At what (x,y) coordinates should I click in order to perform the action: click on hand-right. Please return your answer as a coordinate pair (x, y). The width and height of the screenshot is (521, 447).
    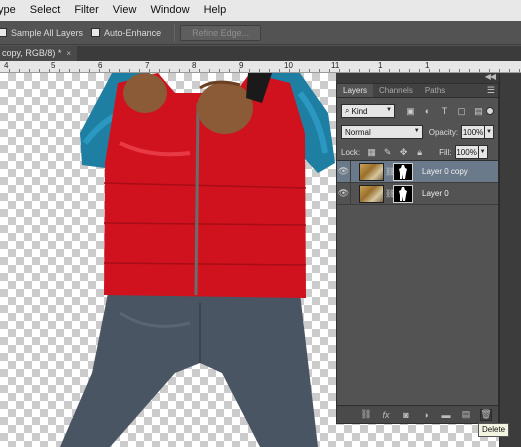
    Looking at the image, I should click on (225, 108).